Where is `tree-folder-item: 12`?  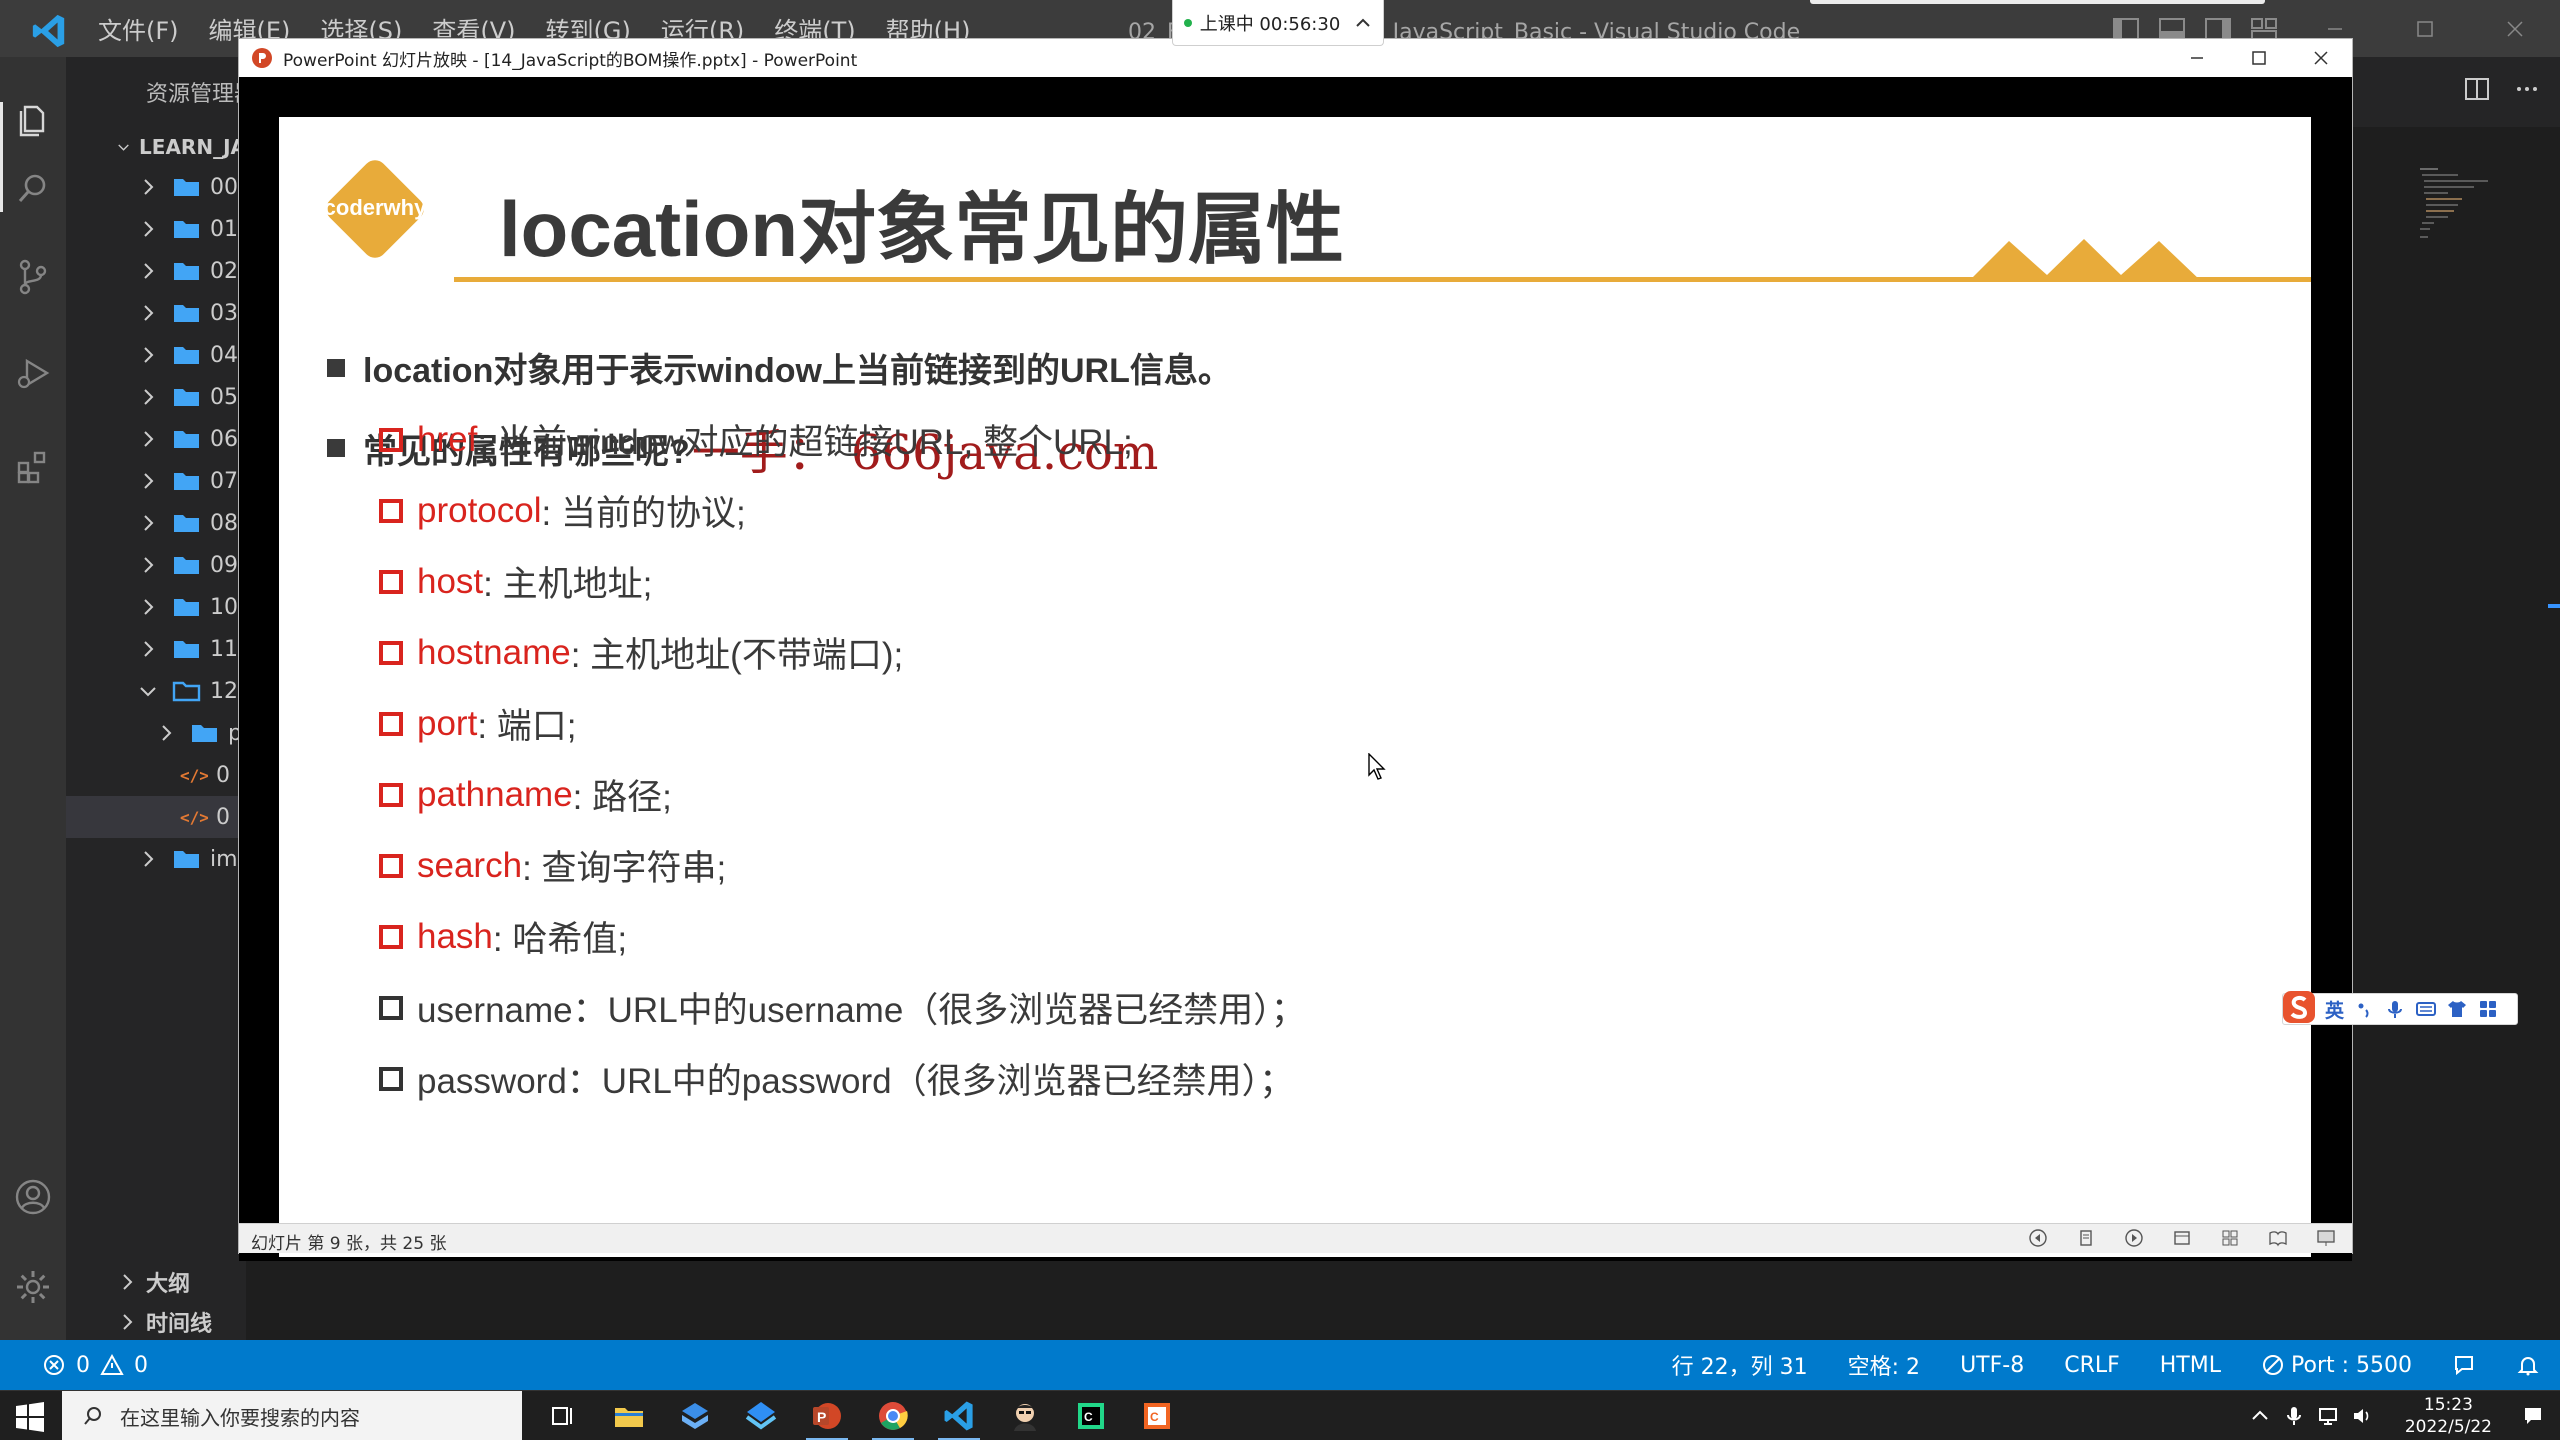 tree-folder-item: 12 is located at coordinates (156, 691).